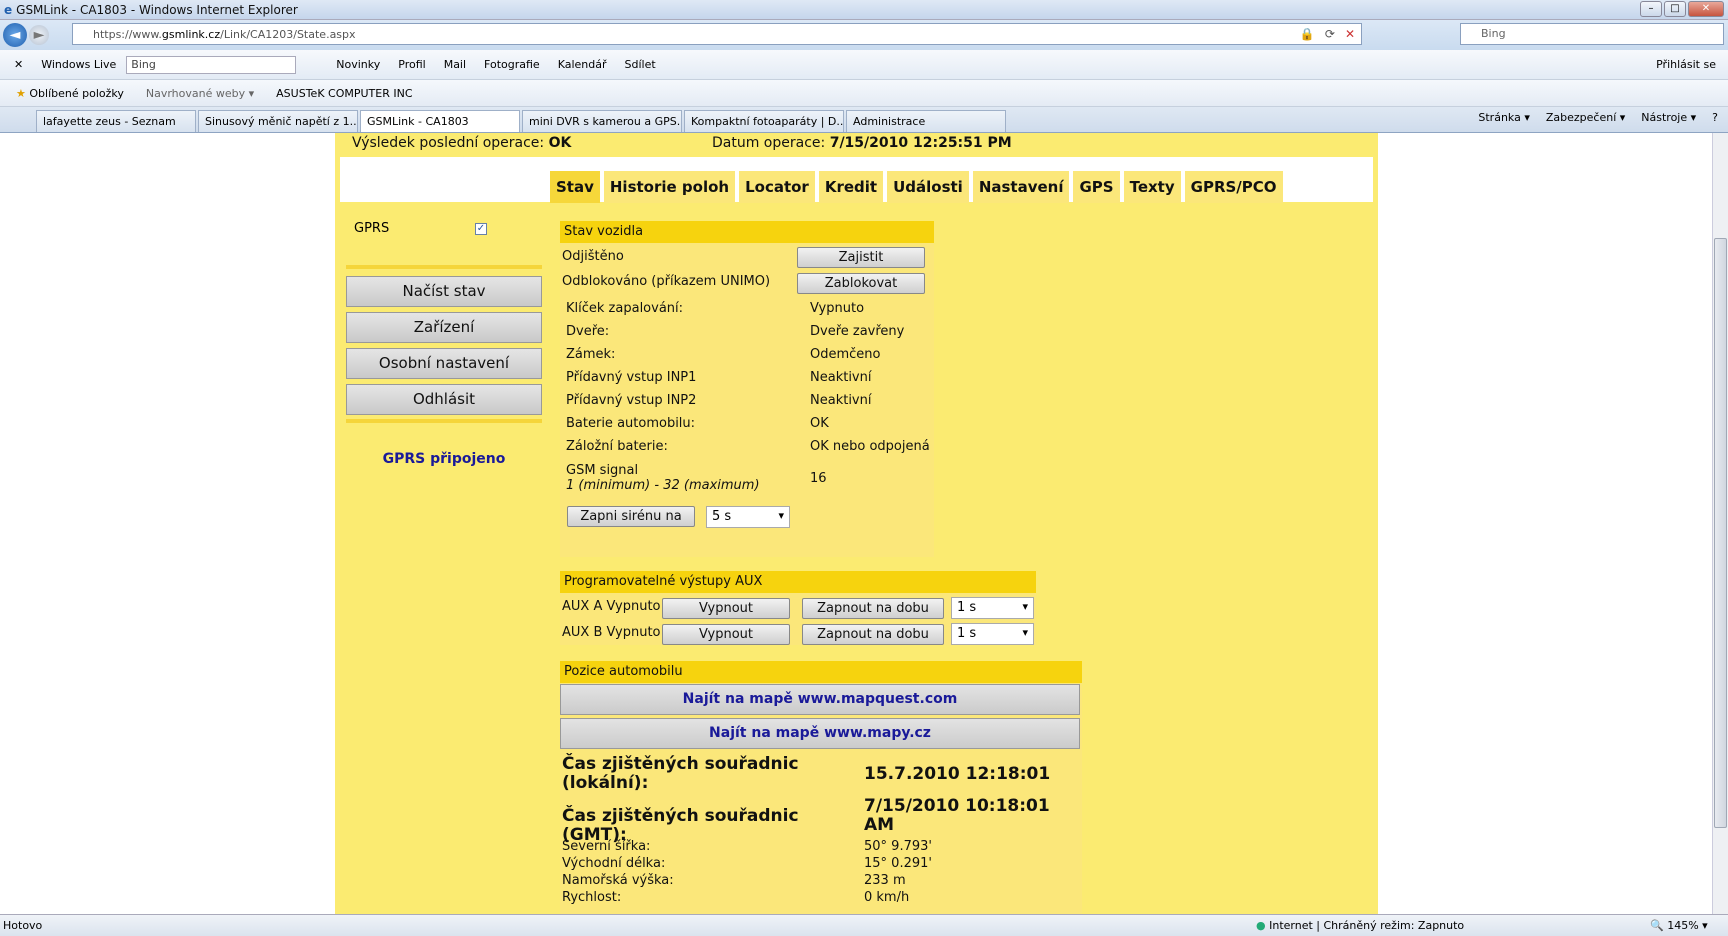 This screenshot has width=1728, height=936. What do you see at coordinates (127, 34) in the screenshot?
I see `url-prefix: https://www.` at bounding box center [127, 34].